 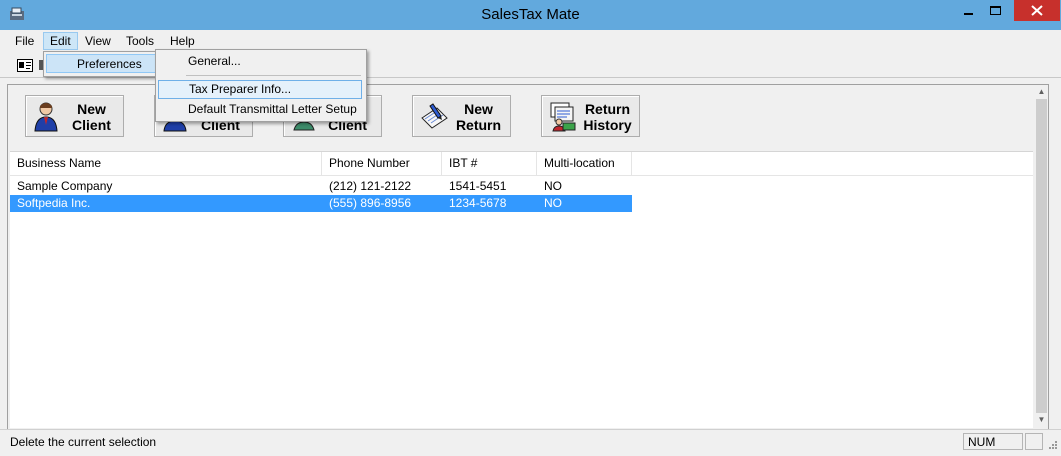 What do you see at coordinates (968, 14) in the screenshot?
I see `minimize-icon` at bounding box center [968, 14].